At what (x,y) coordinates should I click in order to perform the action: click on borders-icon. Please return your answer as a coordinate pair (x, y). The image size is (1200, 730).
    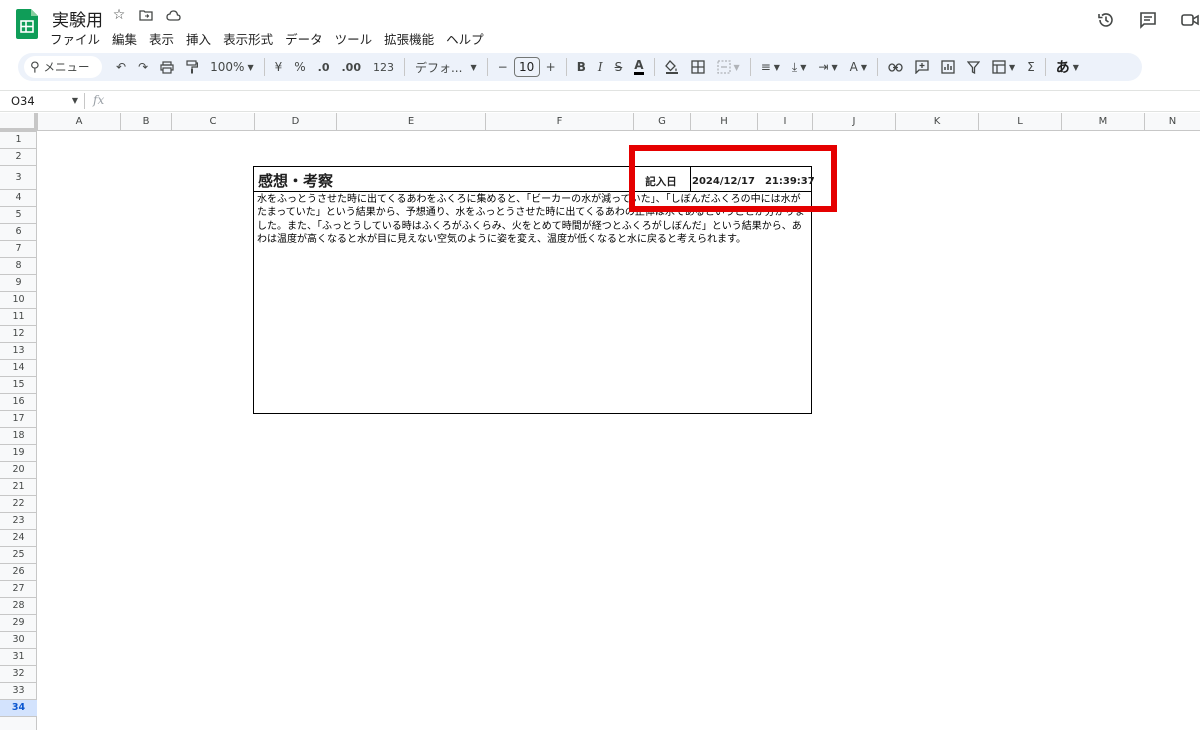
    Looking at the image, I should click on (698, 67).